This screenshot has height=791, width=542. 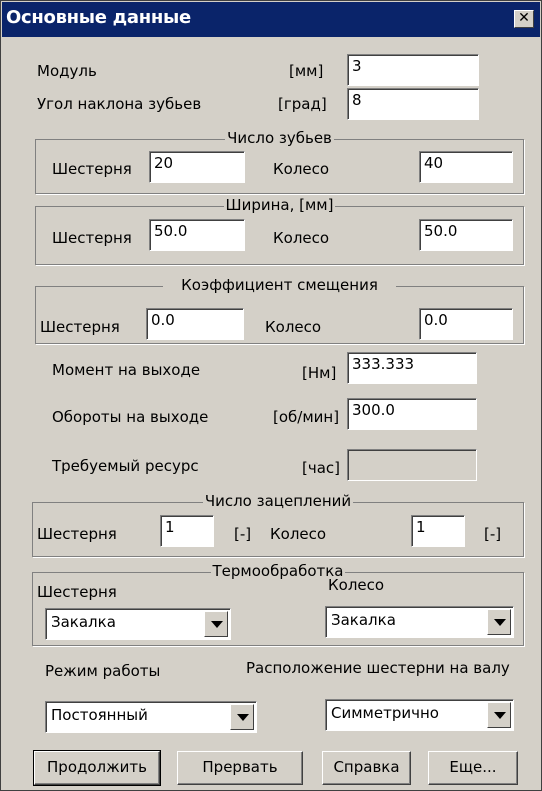 I want to click on mode-label: Режим работы, so click(x=103, y=671).